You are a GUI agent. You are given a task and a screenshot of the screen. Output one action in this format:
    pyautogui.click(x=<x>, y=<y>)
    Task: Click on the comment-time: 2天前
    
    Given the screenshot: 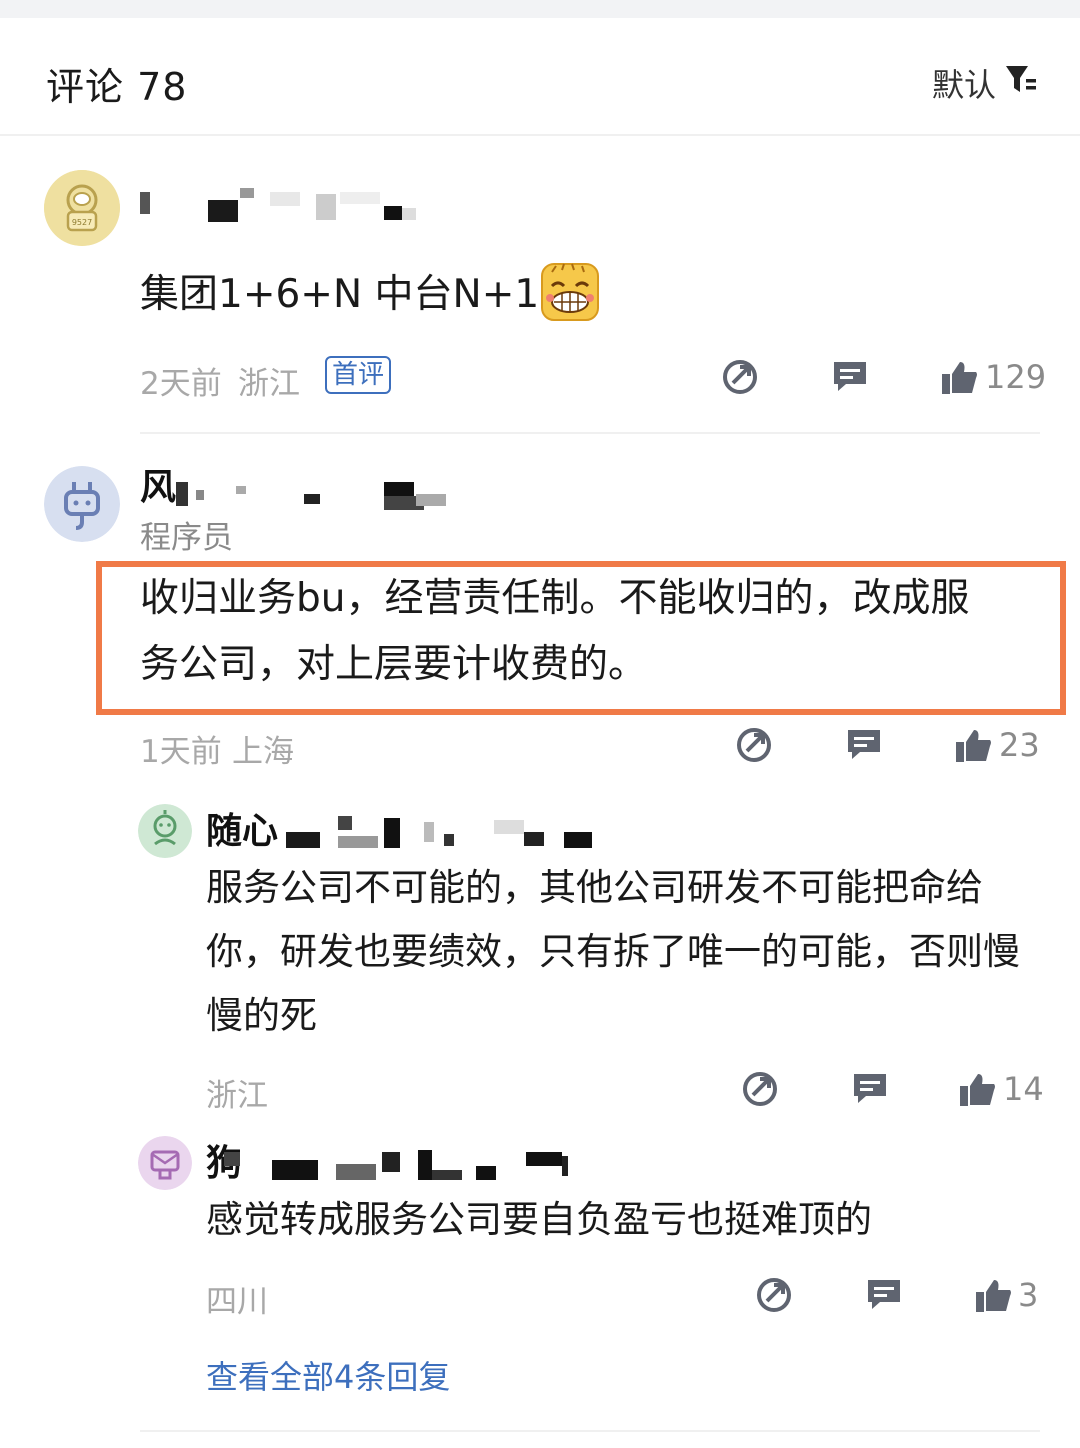 What is the action you would take?
    pyautogui.click(x=181, y=384)
    